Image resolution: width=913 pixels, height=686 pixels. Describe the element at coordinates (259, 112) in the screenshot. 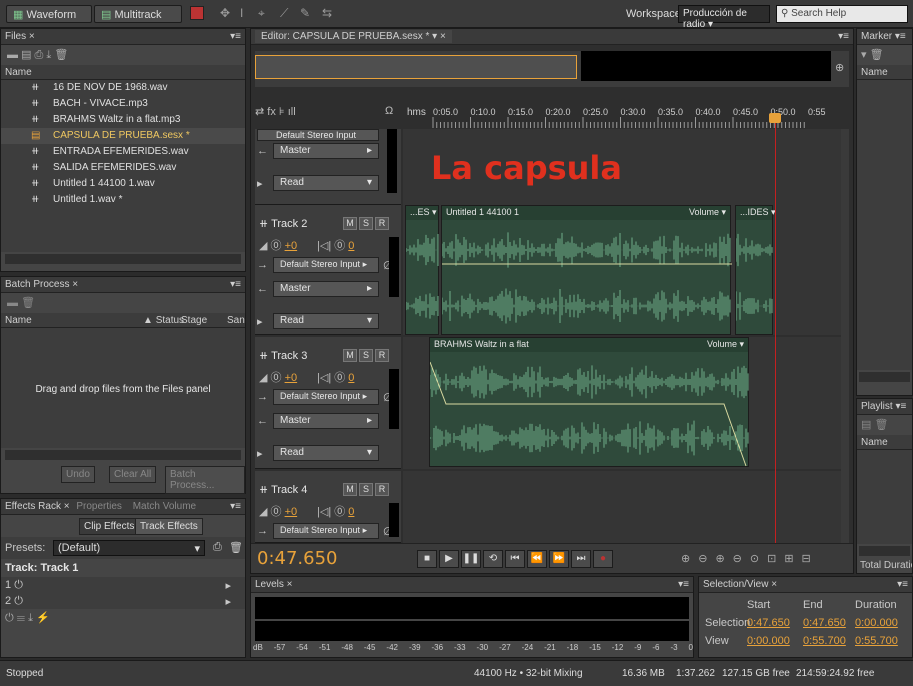

I see `io-icon: ⇄` at that location.